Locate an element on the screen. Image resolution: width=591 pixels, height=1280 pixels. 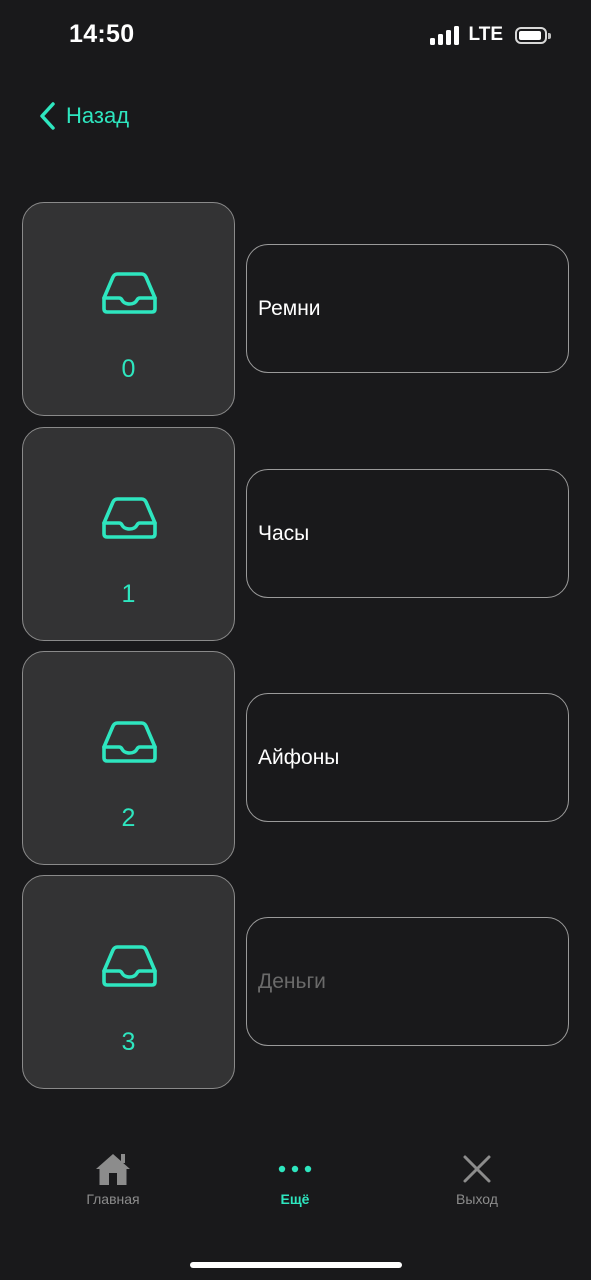
chevron-left-icon is located at coordinates (47, 116).